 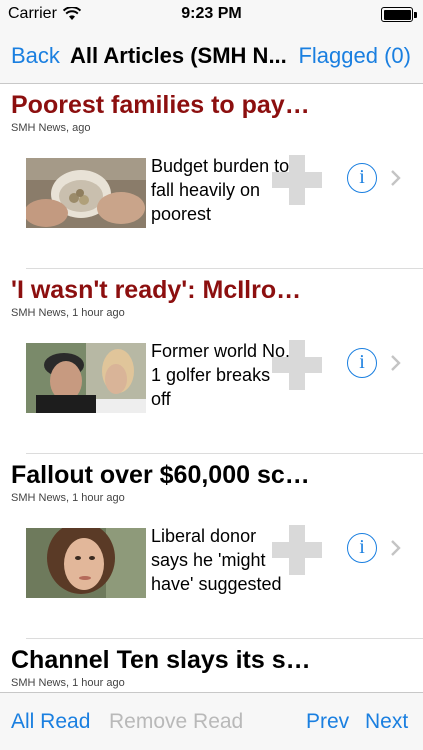 I want to click on back-button: Back, so click(x=35, y=56).